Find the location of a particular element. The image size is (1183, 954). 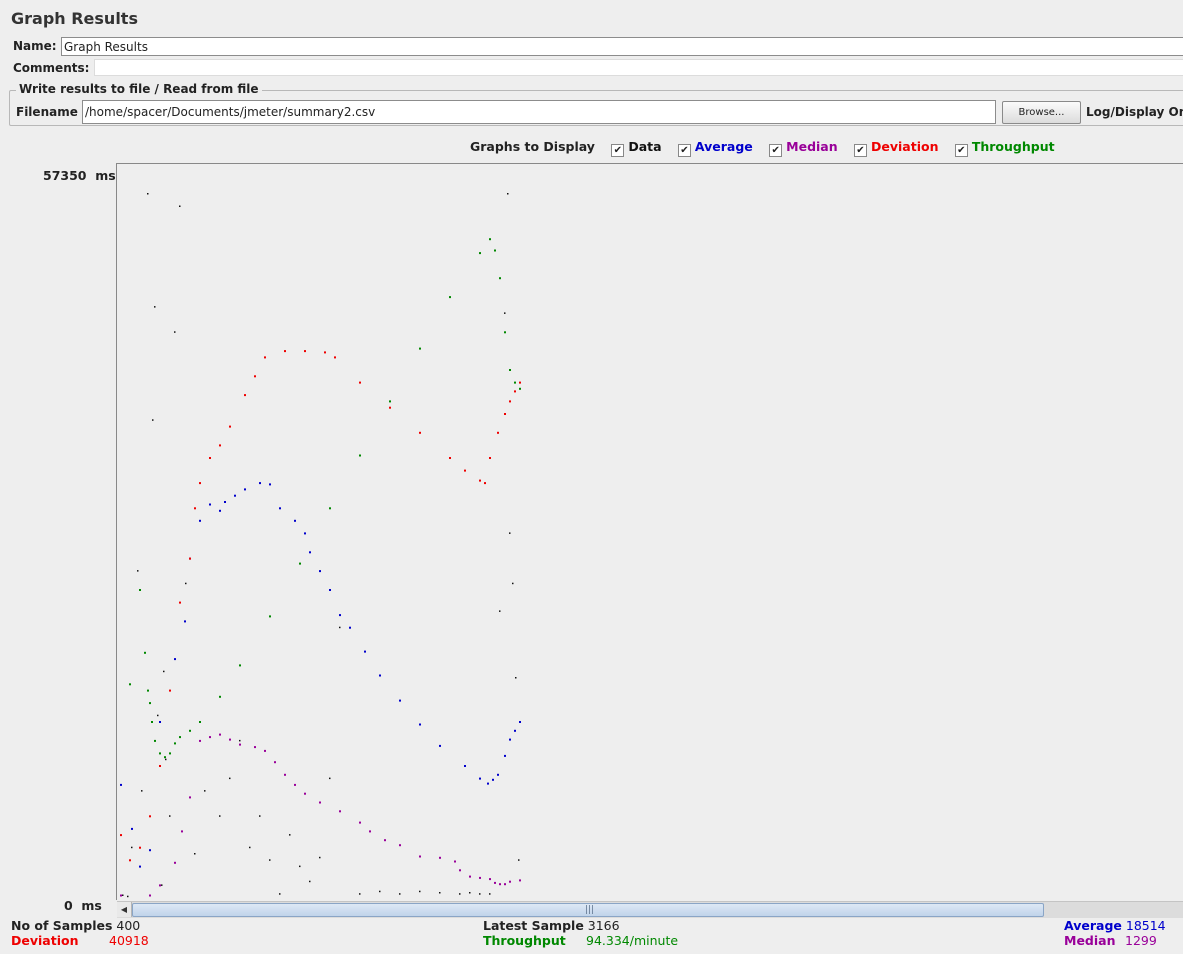

name-input is located at coordinates (622, 46).